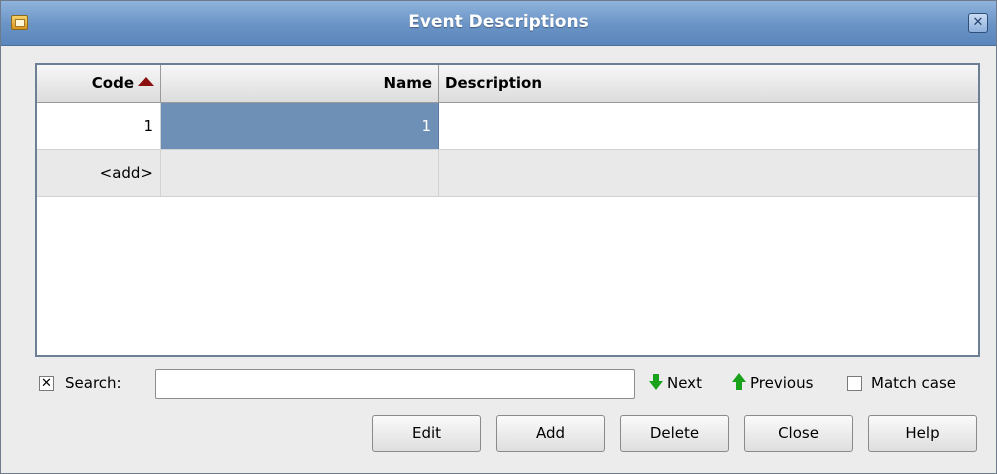 The image size is (997, 474). I want to click on arrow-up-icon, so click(739, 381).